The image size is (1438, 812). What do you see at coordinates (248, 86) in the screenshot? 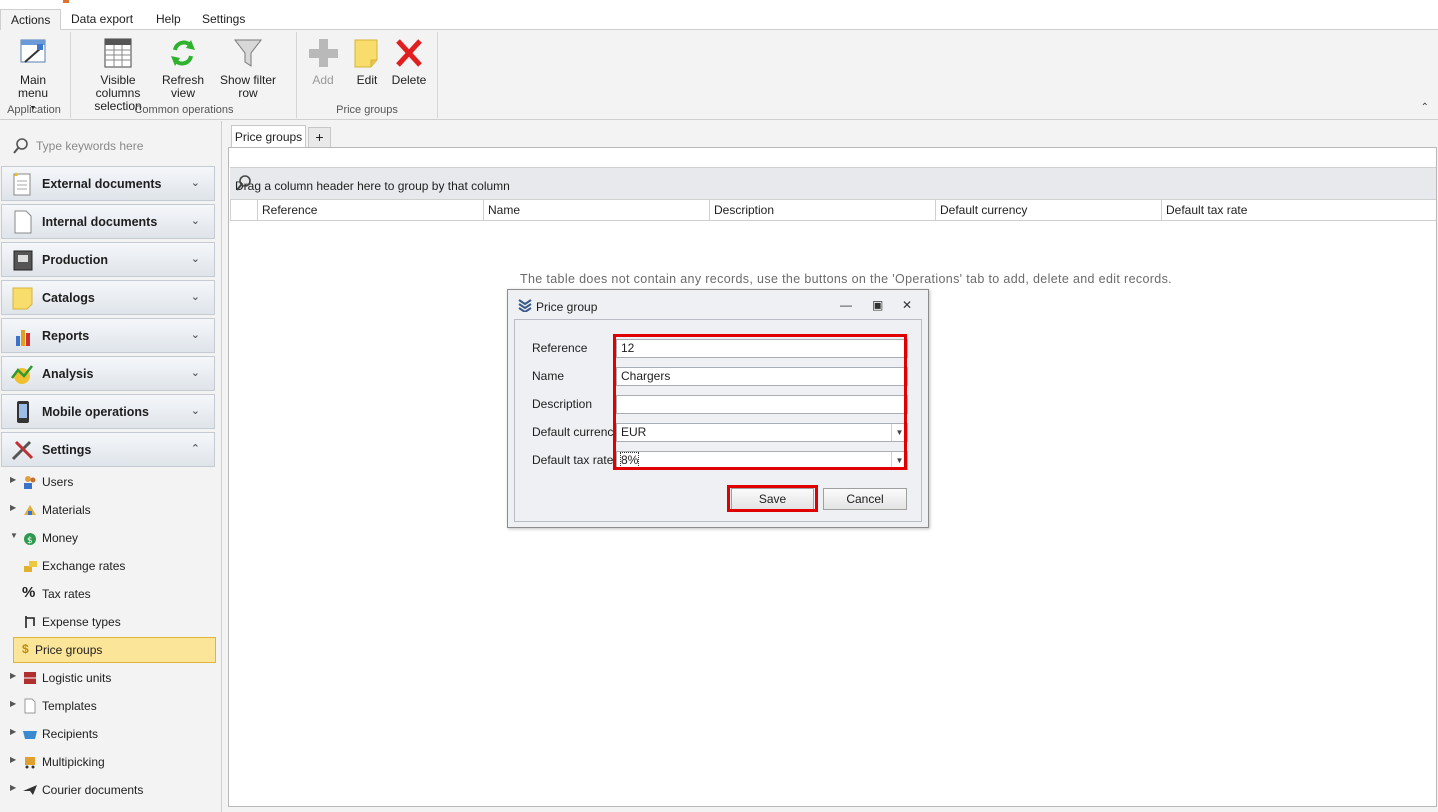
I see `show-filter-row-label: Show filter row` at bounding box center [248, 86].